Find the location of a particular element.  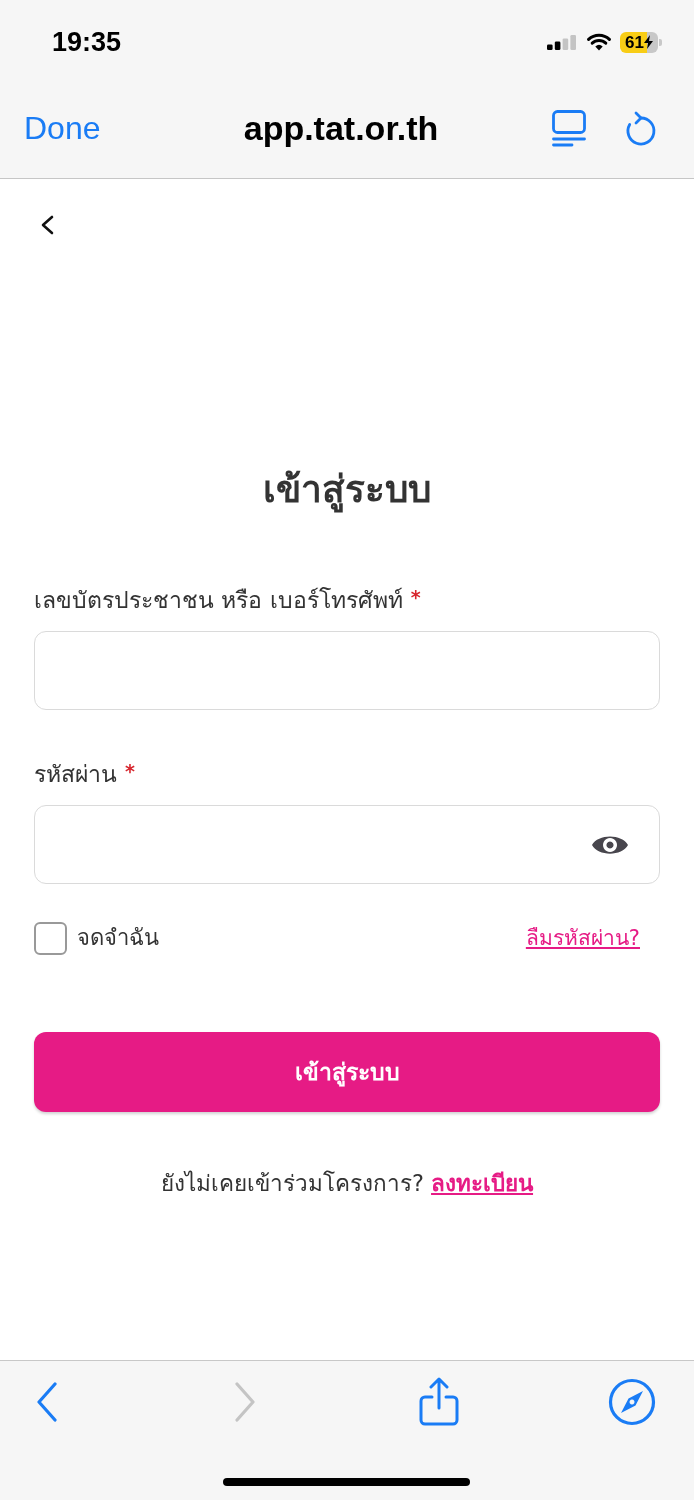

done-button: Done is located at coordinates (62, 128).